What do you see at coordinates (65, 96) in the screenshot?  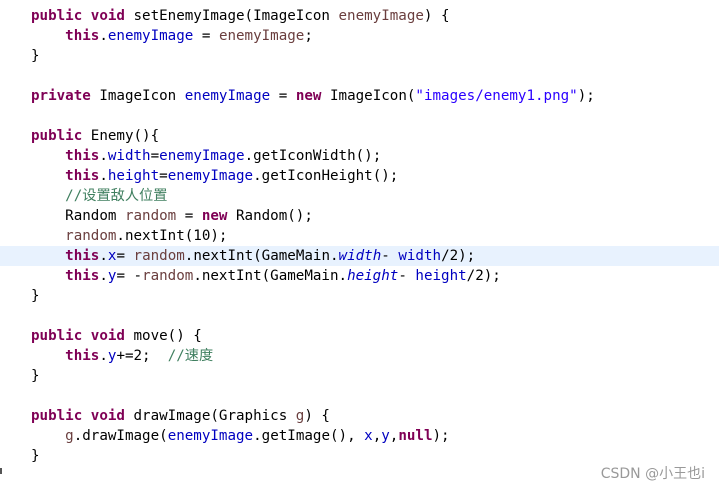 I see `code-token: private` at bounding box center [65, 96].